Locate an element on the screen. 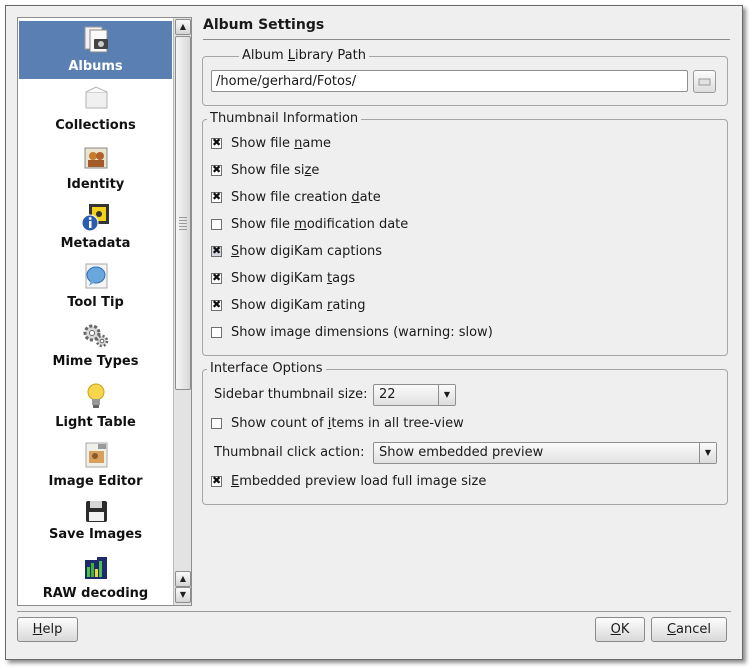  sidebar-item-image-editor: Image Editor is located at coordinates (95, 465).